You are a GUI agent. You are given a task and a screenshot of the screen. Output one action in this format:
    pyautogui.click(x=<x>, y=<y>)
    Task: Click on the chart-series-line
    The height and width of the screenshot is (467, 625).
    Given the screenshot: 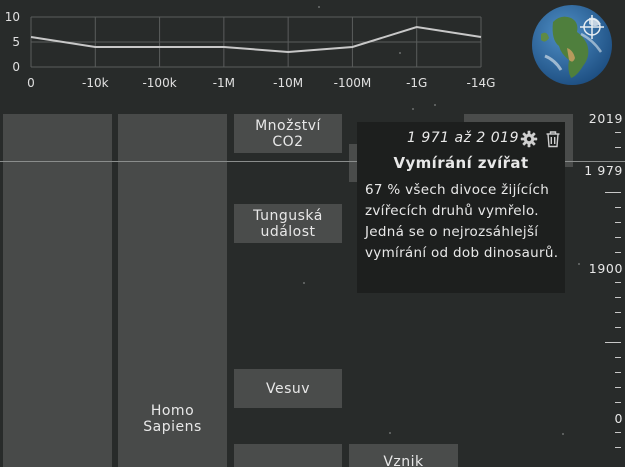 What is the action you would take?
    pyautogui.click(x=256, y=39)
    